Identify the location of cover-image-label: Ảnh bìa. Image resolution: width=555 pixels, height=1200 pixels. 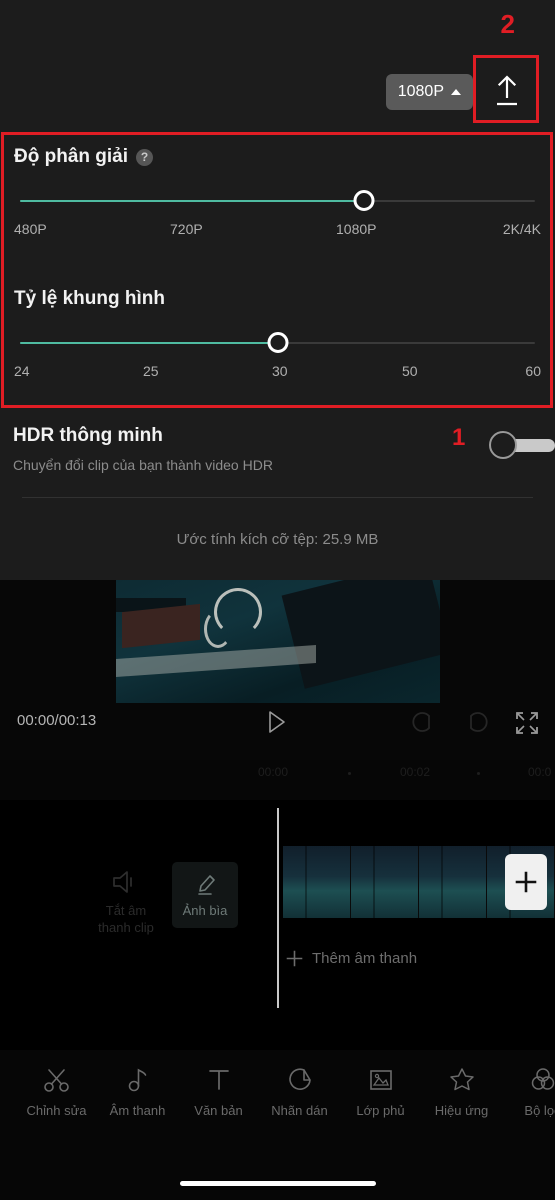
(205, 910).